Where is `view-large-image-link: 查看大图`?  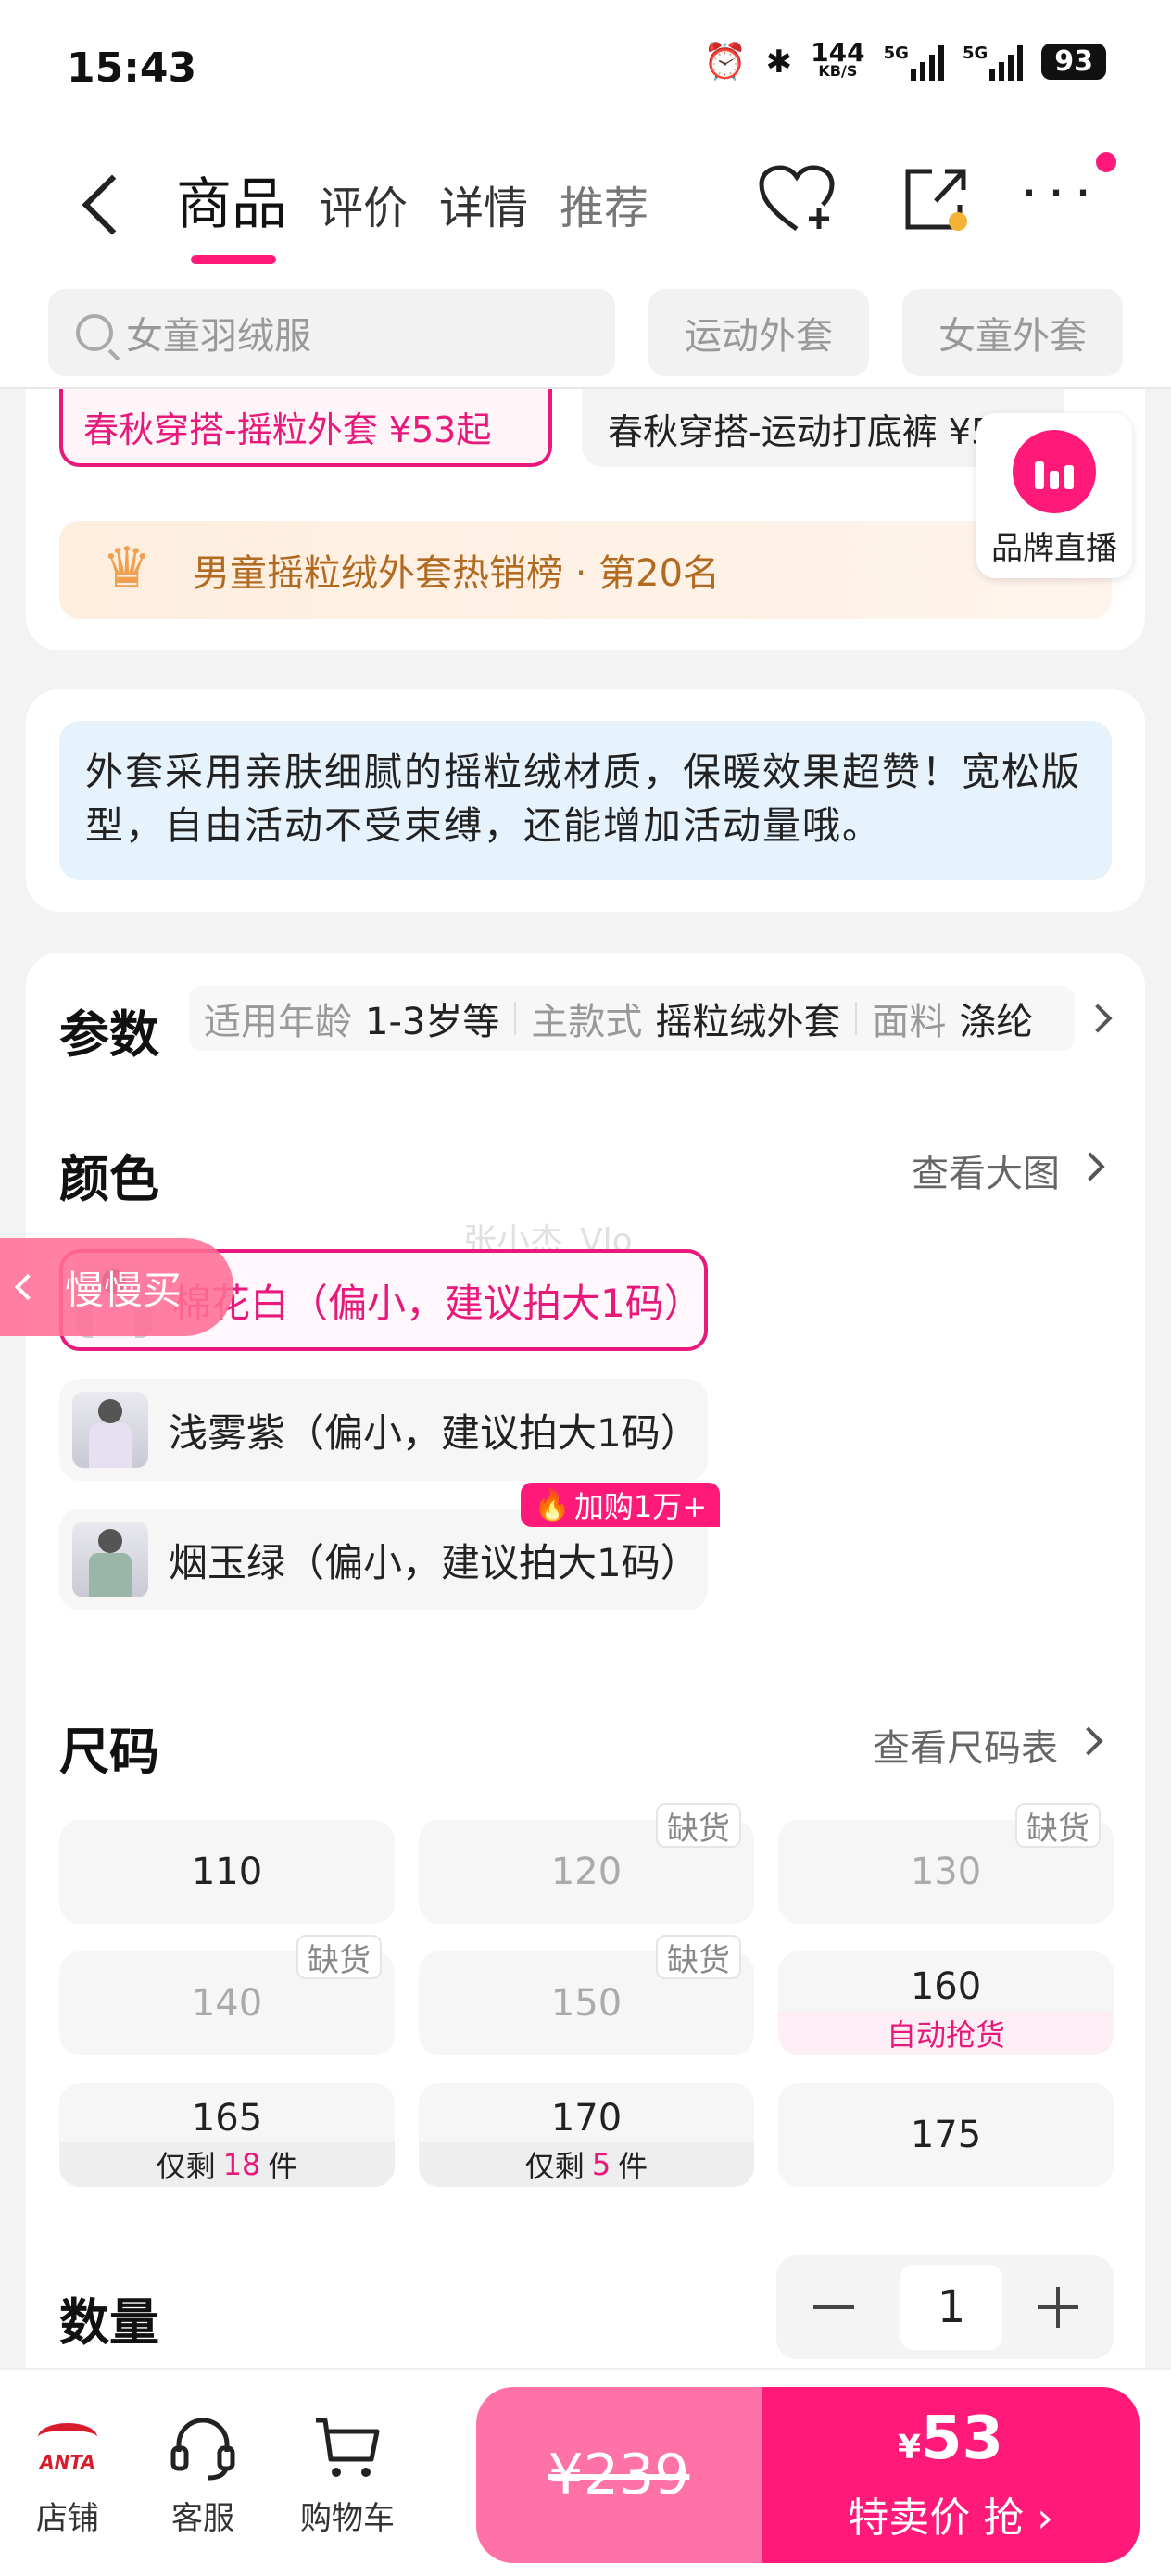 view-large-image-link: 查看大图 is located at coordinates (986, 1170).